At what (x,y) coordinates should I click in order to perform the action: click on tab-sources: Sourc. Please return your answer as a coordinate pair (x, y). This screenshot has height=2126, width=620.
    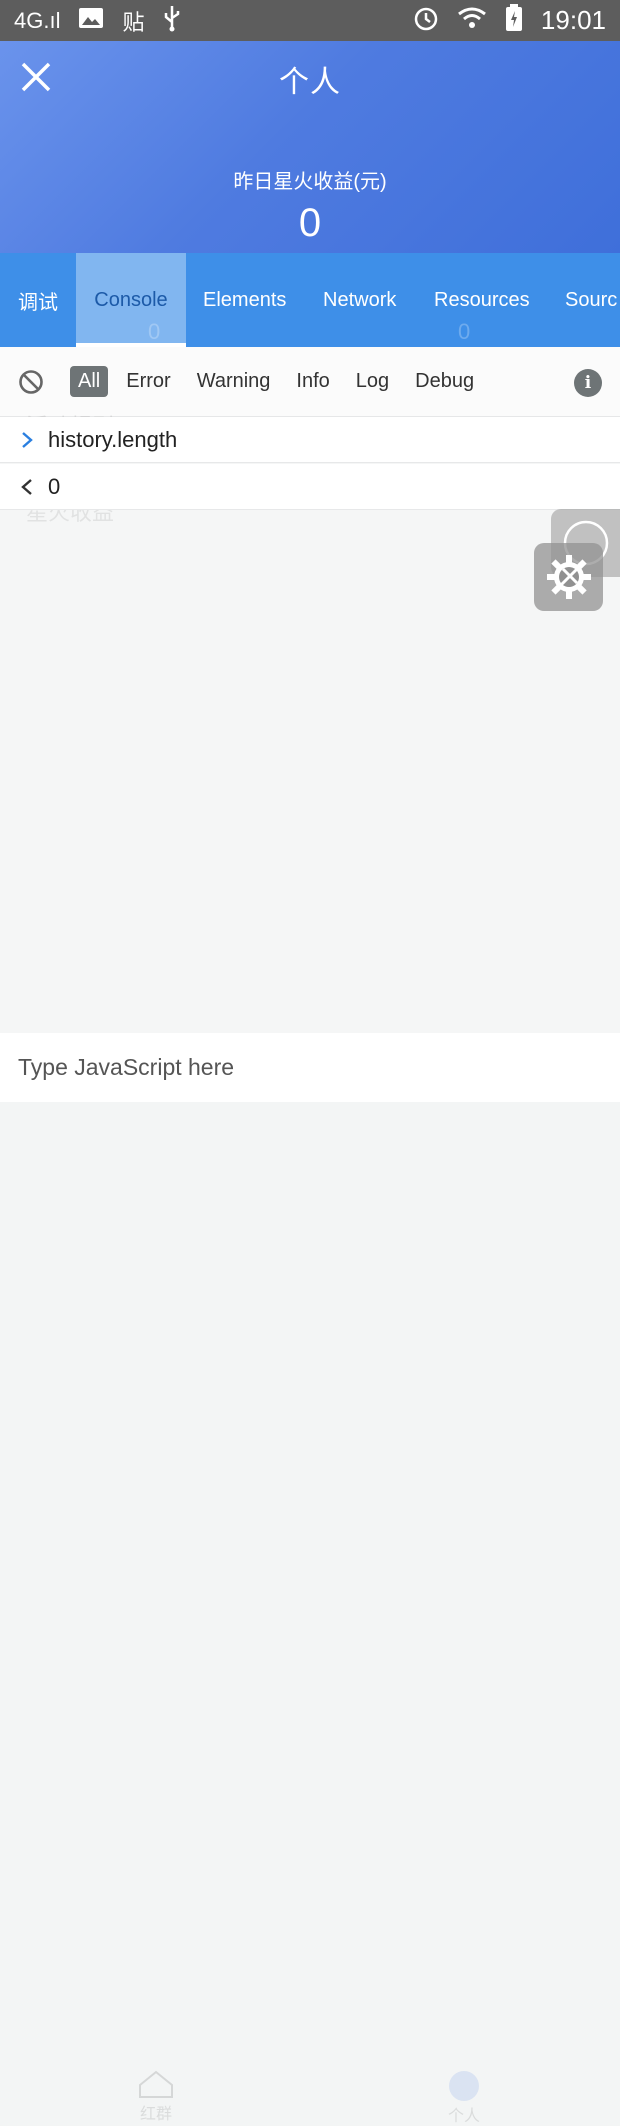
    Looking at the image, I should click on (591, 300).